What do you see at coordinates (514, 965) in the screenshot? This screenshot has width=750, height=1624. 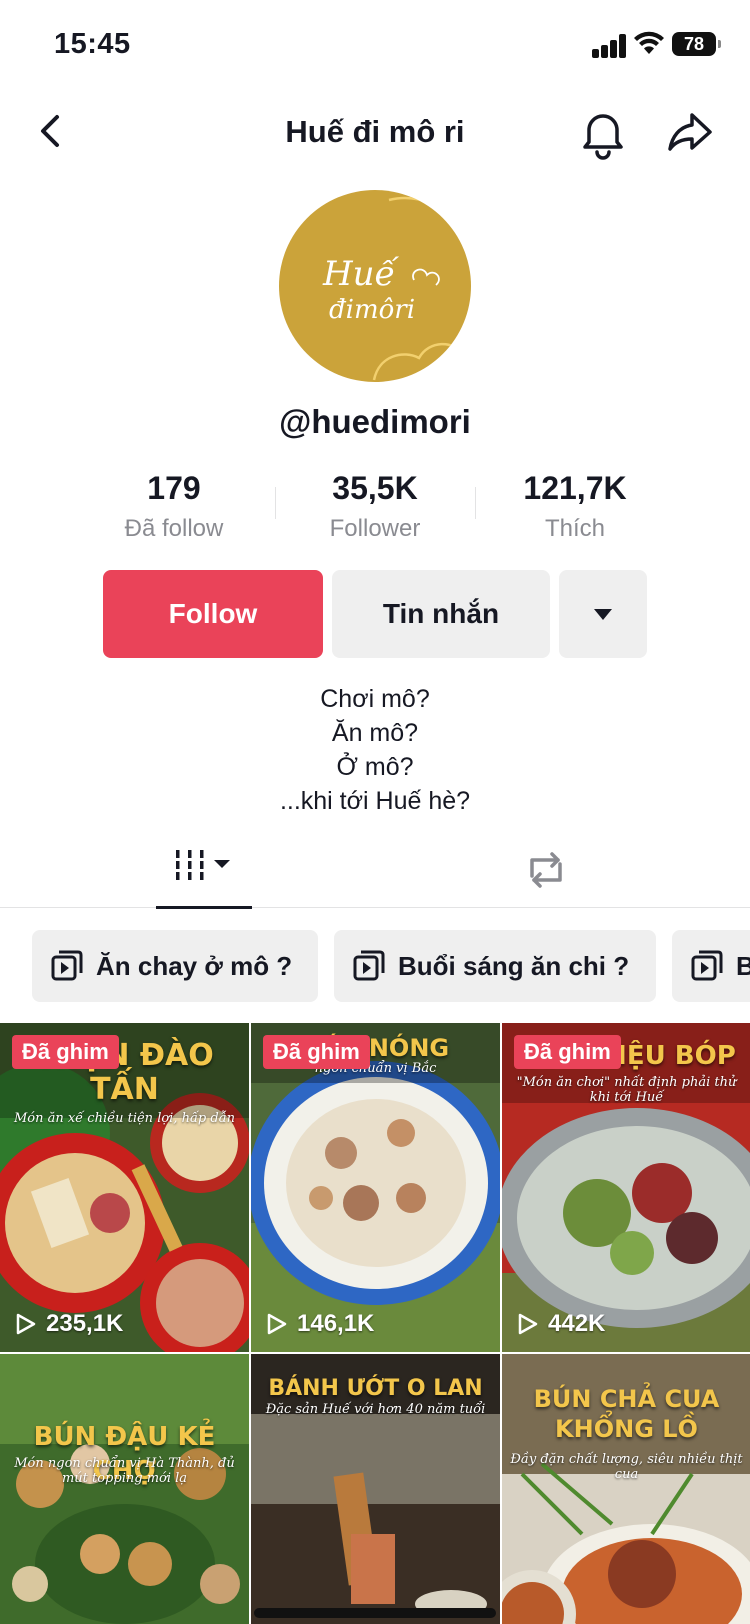 I see `playlist-label: Buổi sáng ăn chi ?` at bounding box center [514, 965].